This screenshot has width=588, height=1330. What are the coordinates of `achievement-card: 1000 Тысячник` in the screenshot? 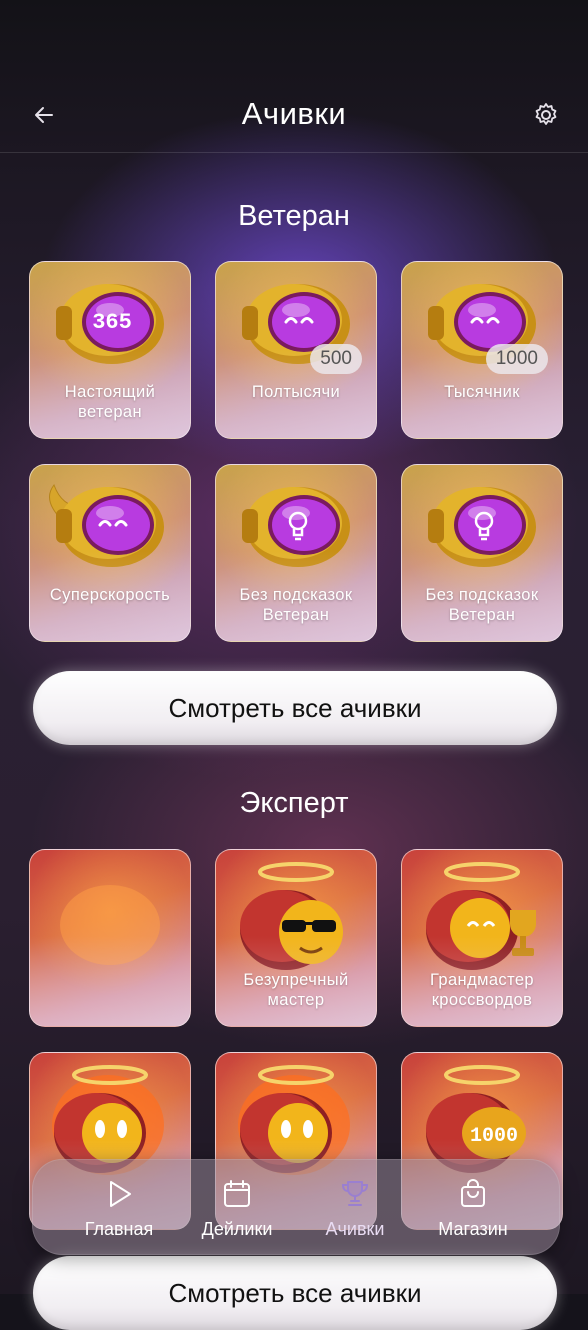 It's located at (482, 350).